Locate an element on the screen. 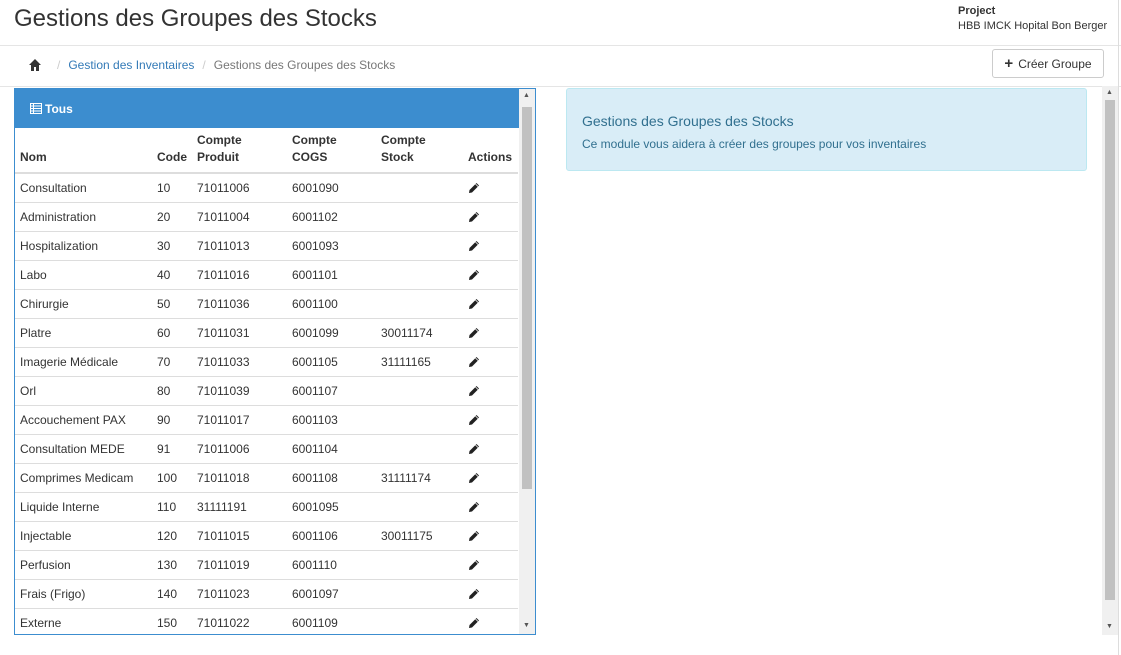 This screenshot has height=655, width=1121. cell-compte-cogs: 6001105 is located at coordinates (331, 361).